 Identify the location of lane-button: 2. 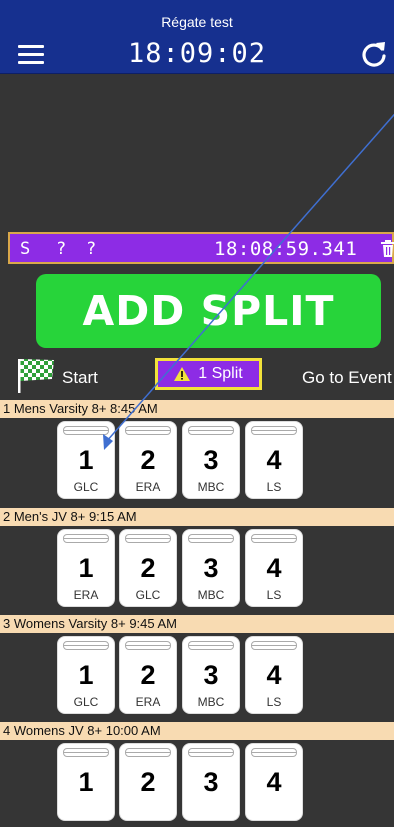
(148, 782).